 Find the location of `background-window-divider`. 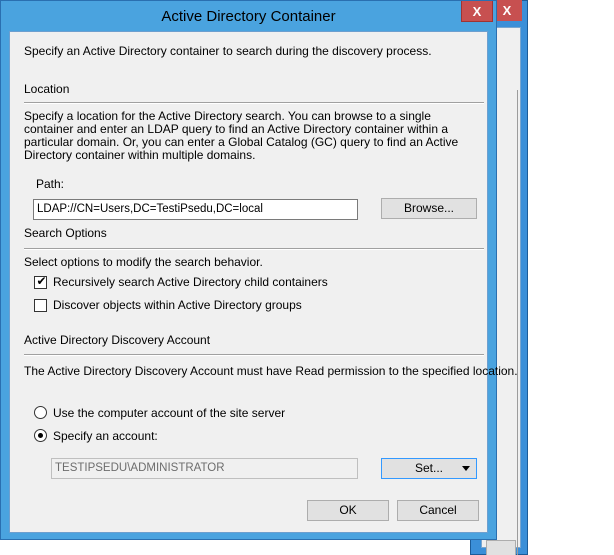

background-window-divider is located at coordinates (511, 322).